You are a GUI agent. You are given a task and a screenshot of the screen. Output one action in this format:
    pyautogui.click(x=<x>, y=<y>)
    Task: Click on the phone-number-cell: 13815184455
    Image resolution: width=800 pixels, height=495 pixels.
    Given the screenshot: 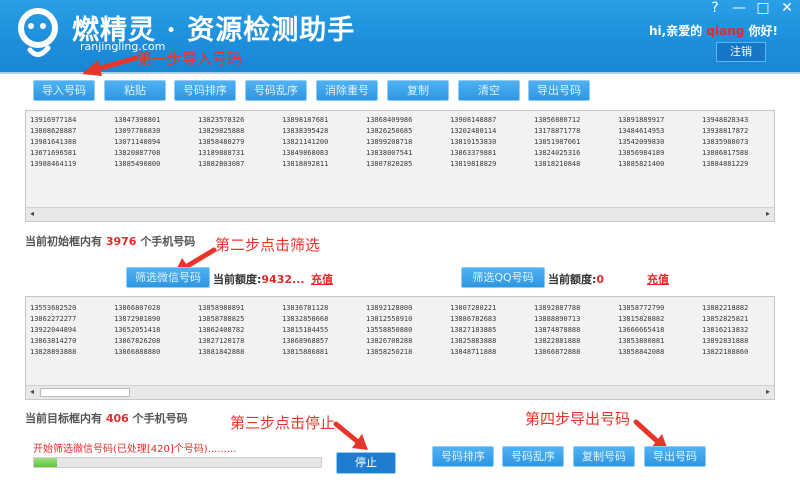 What is the action you would take?
    pyautogui.click(x=305, y=330)
    